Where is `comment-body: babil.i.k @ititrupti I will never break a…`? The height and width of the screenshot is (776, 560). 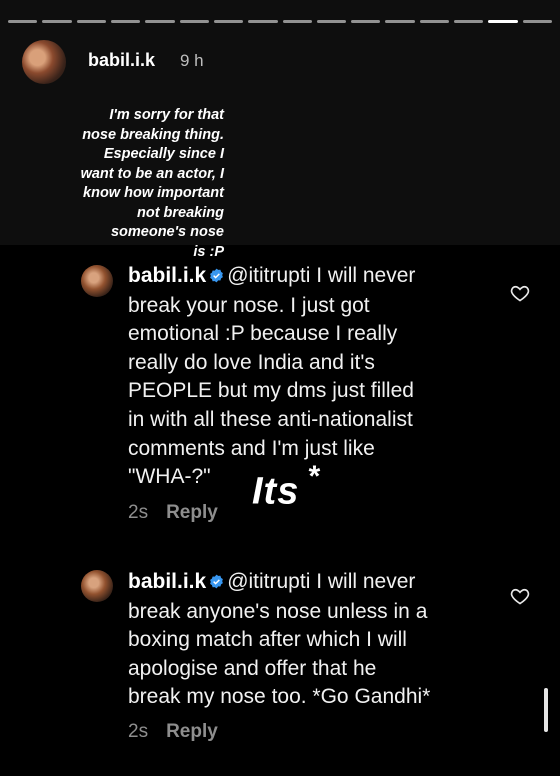 comment-body: babil.i.k @ititrupti I will never break a… is located at coordinates (308, 640).